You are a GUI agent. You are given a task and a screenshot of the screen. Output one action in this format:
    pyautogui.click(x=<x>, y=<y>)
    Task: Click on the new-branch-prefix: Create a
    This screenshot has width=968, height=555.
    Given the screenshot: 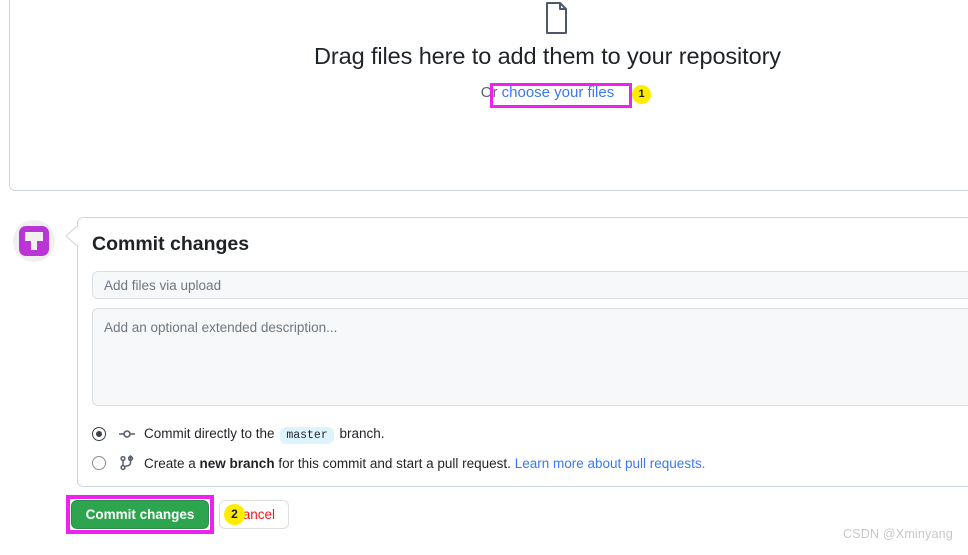 What is the action you would take?
    pyautogui.click(x=170, y=463)
    